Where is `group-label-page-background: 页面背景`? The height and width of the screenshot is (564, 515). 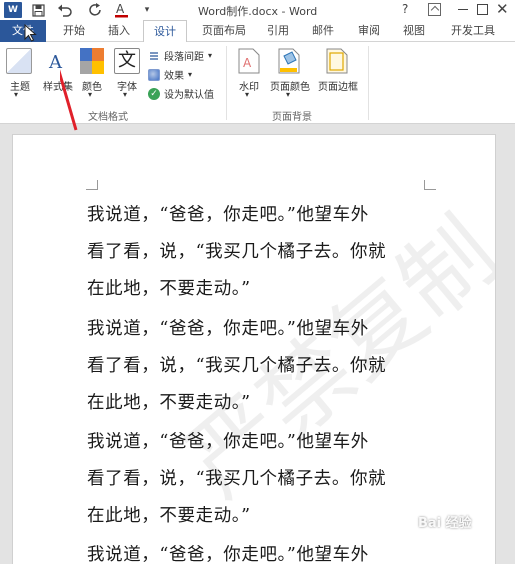 group-label-page-background: 页面背景 is located at coordinates (292, 117).